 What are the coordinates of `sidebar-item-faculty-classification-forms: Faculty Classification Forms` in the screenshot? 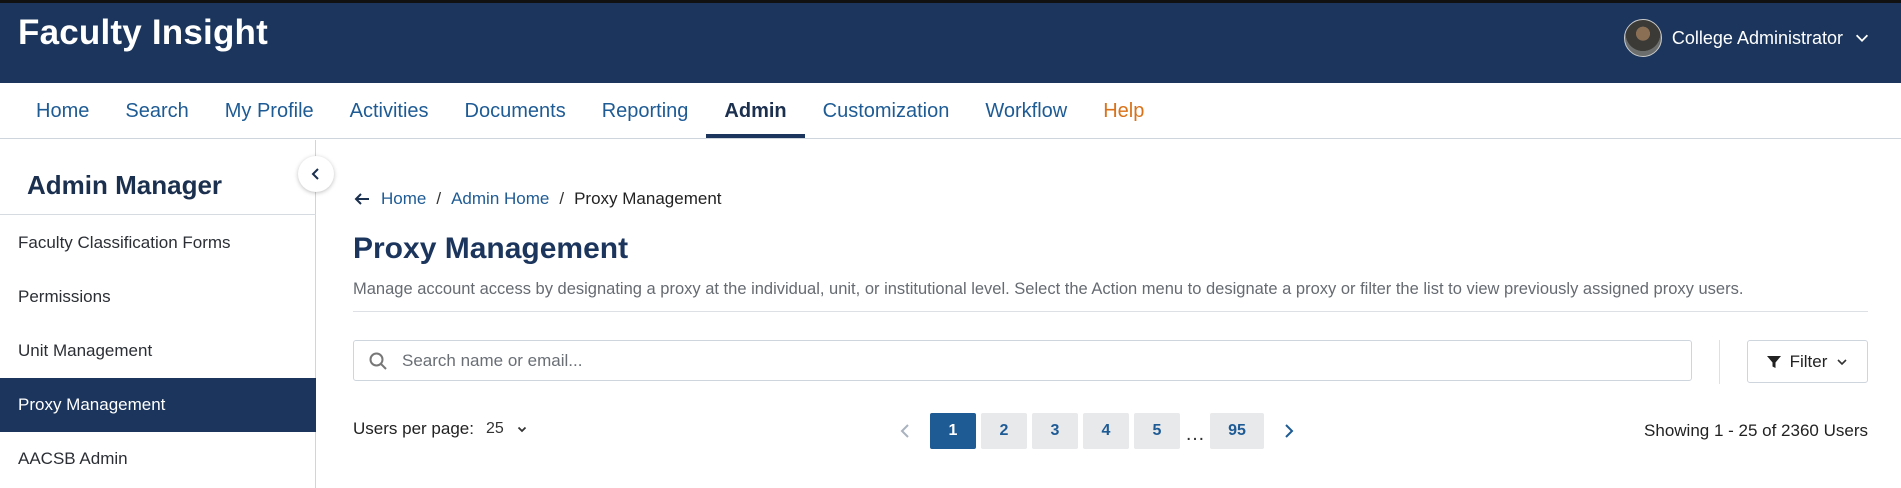 It's located at (158, 243).